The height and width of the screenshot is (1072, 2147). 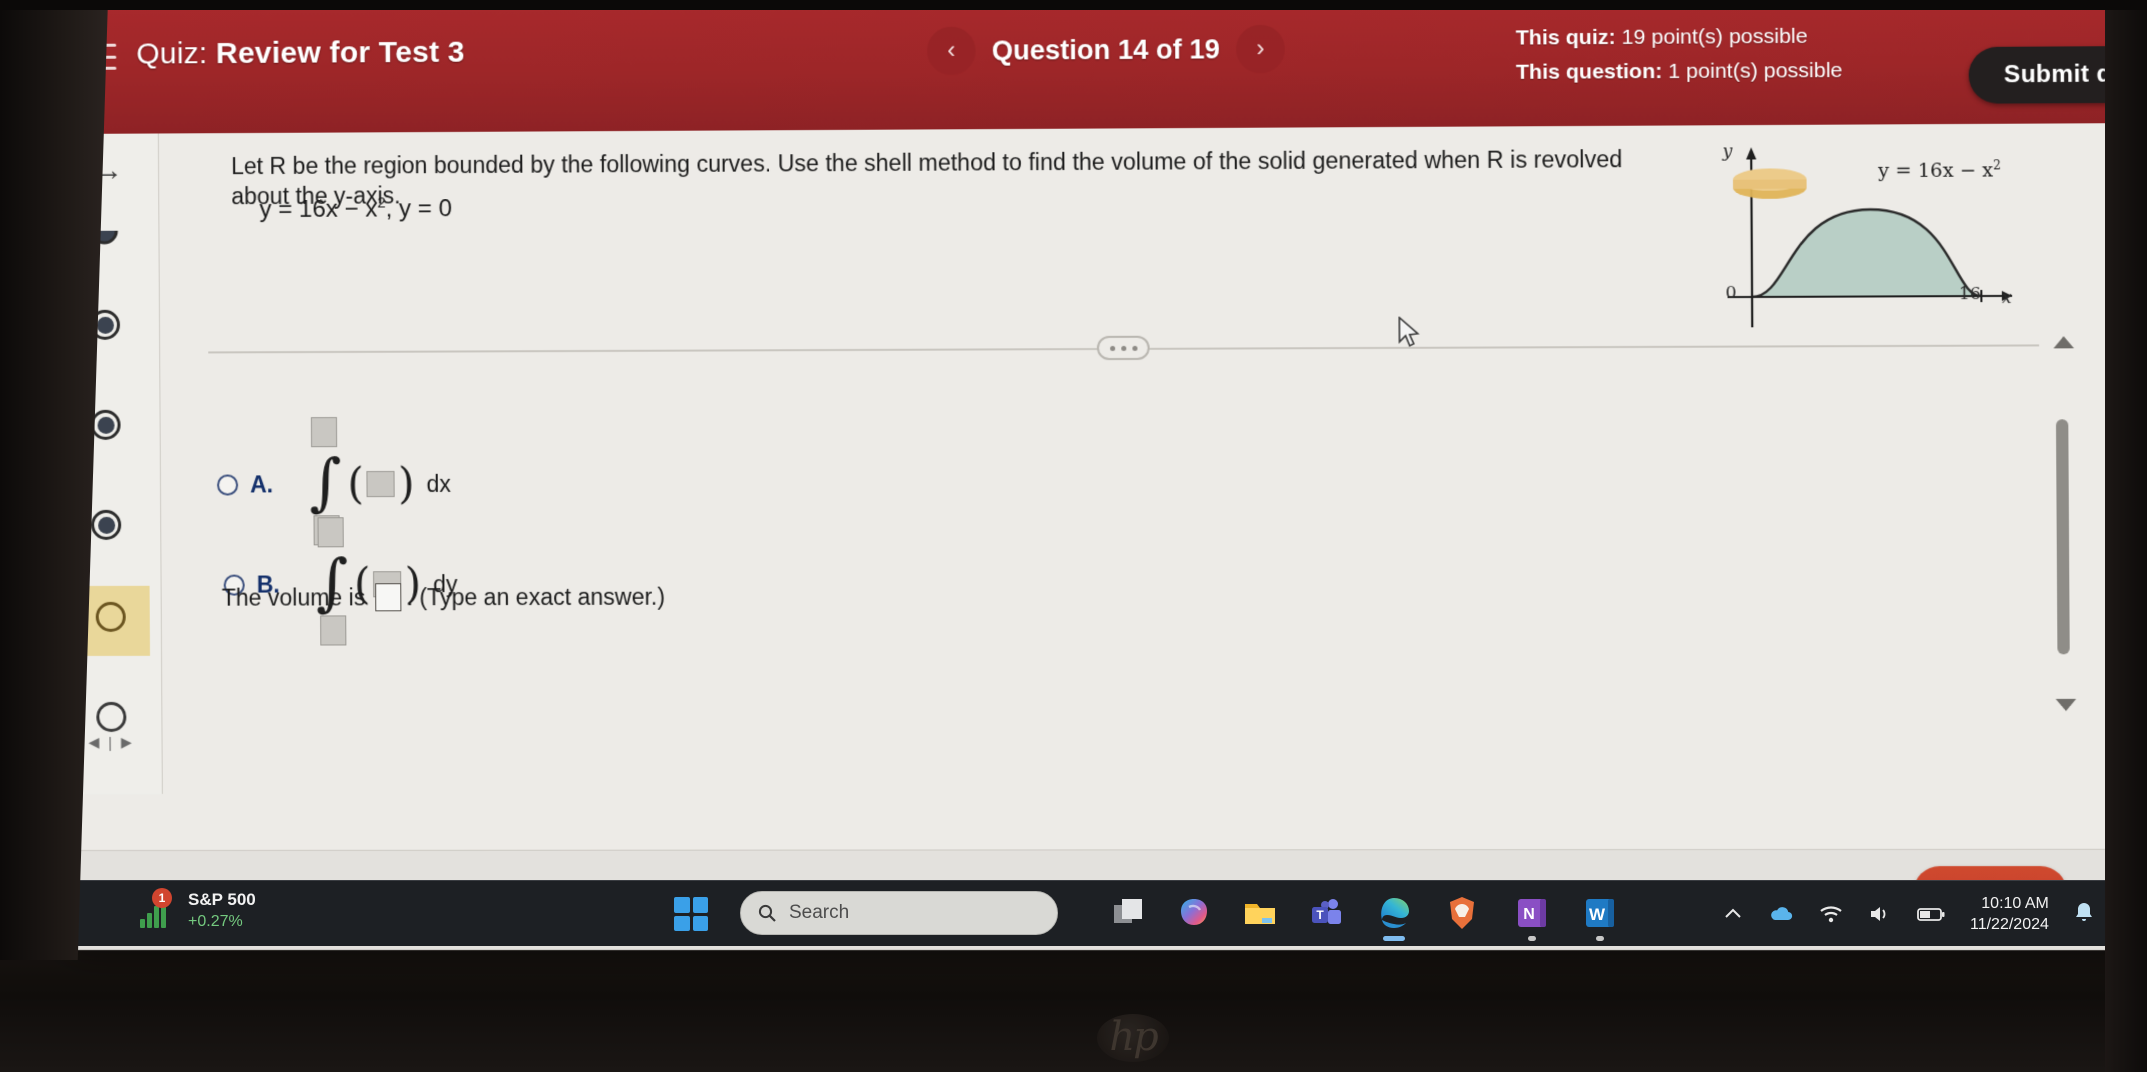 I want to click on copilot-icon, so click(x=1194, y=913).